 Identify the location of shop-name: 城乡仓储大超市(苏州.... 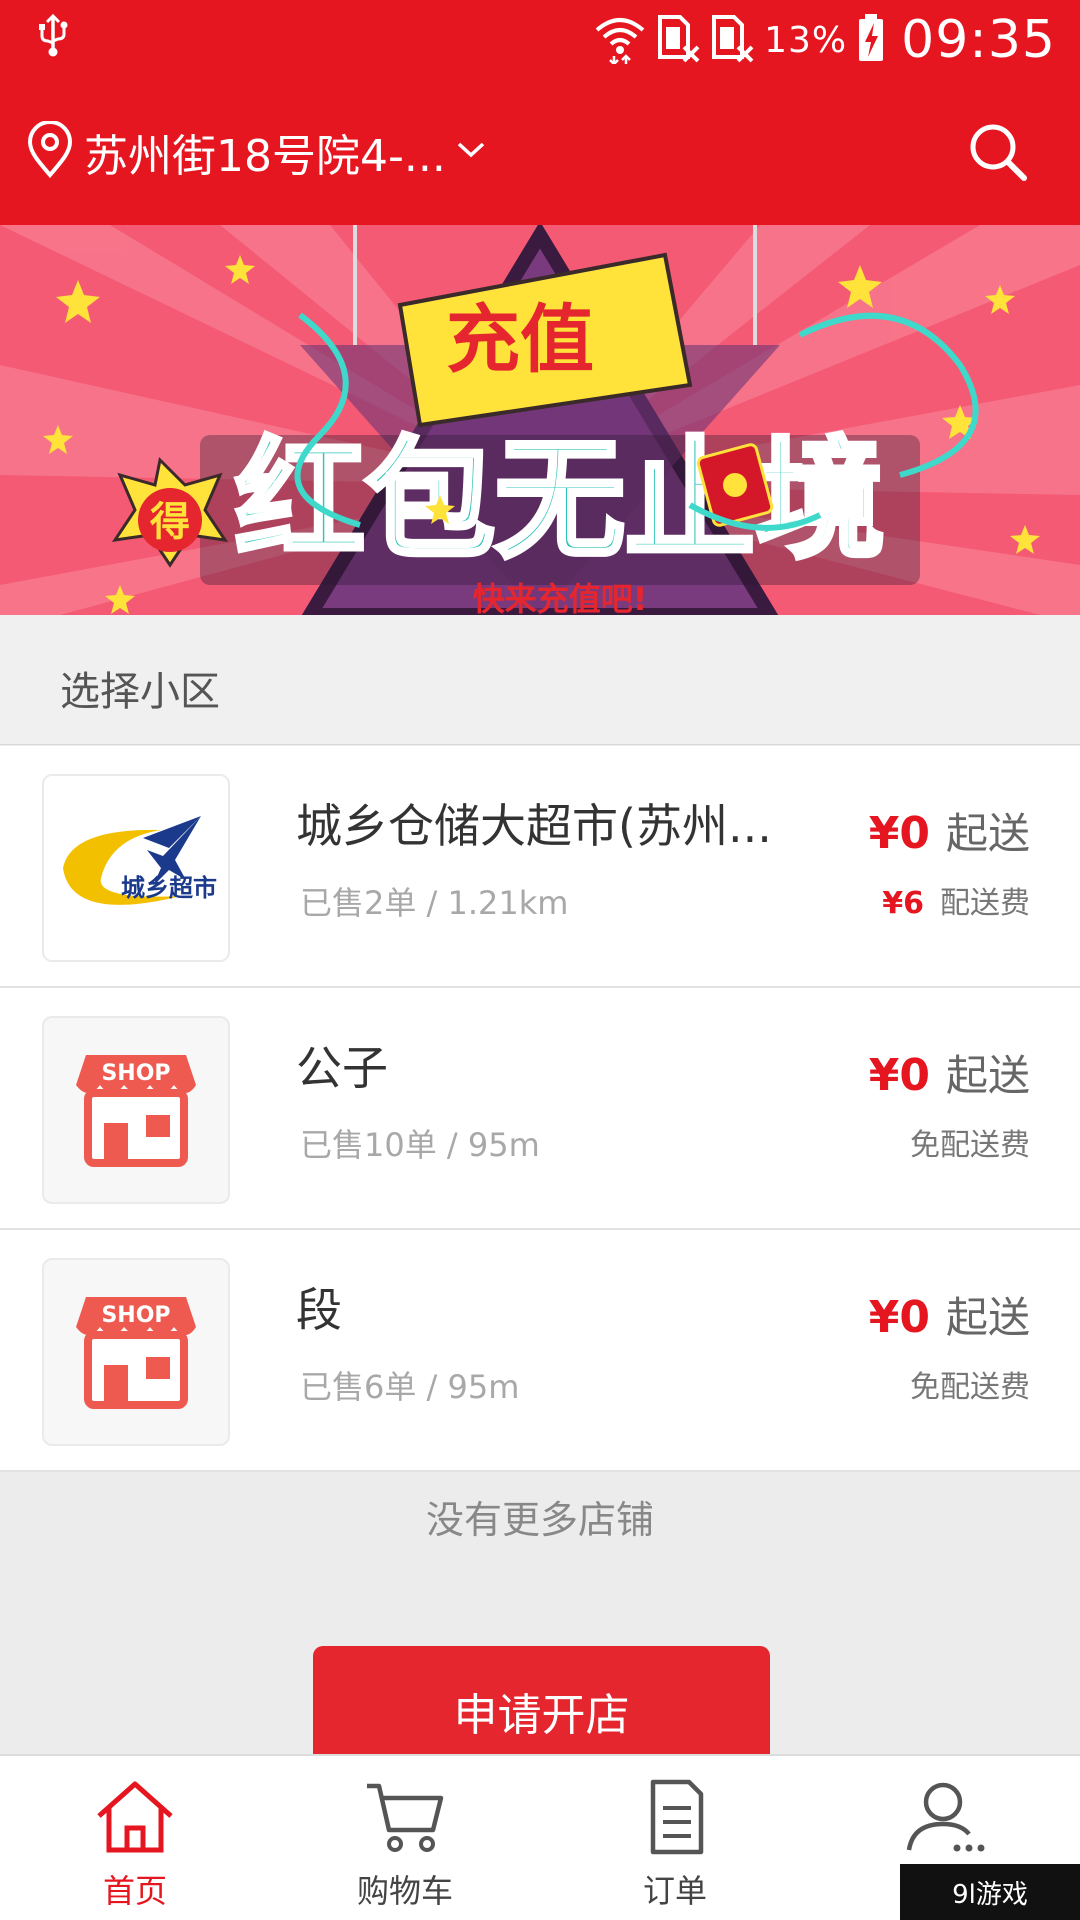
(534, 826).